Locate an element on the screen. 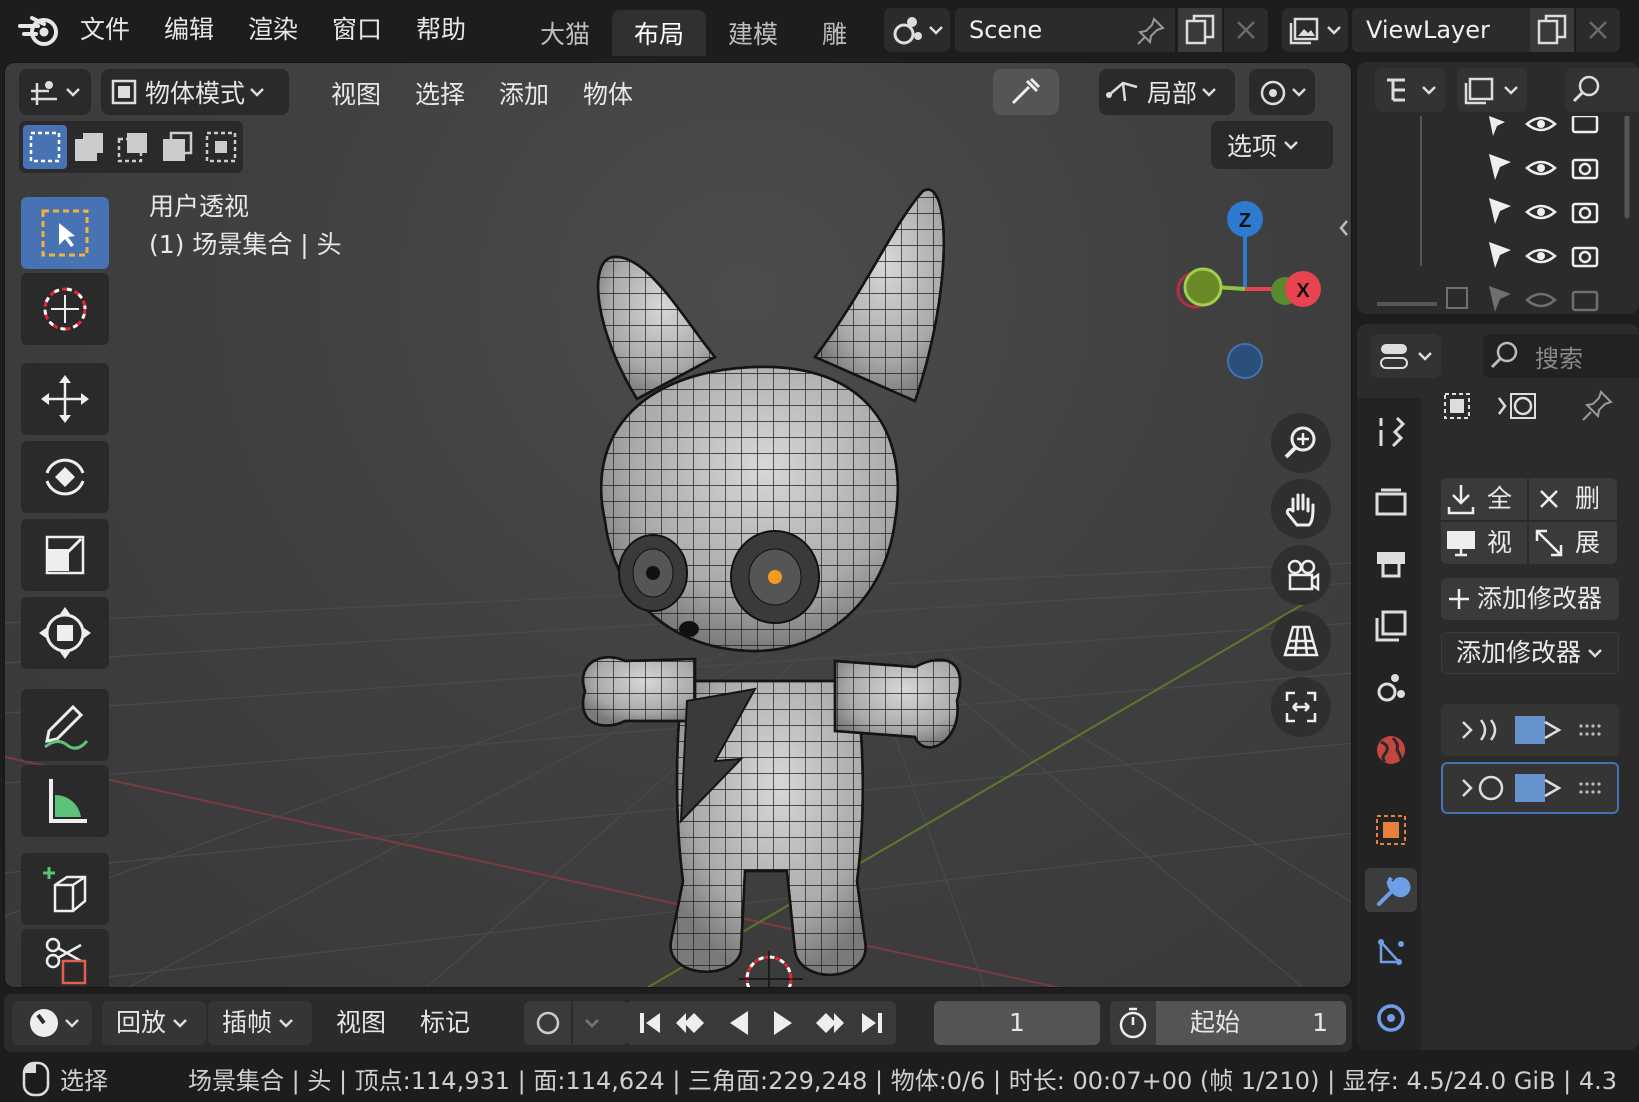 This screenshot has height=1102, width=1639. disabled-row is located at coordinates (1522, 299).